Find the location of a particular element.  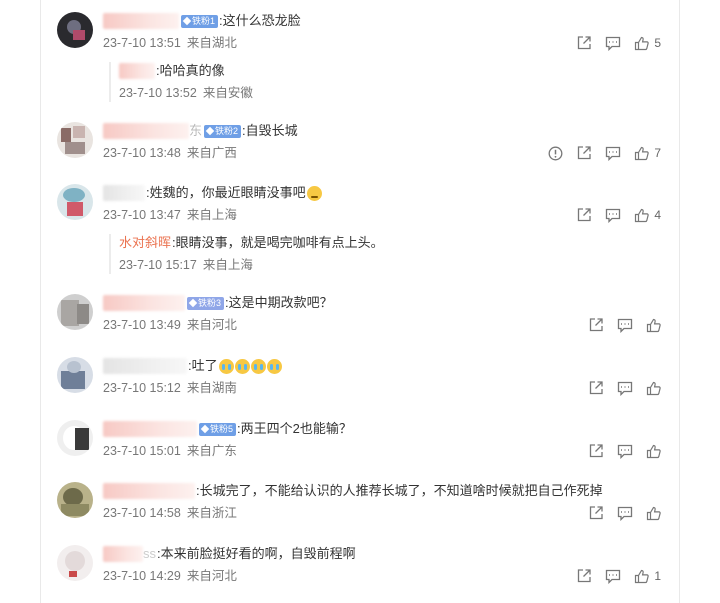

comment-location: 来自湖北 is located at coordinates (211, 43).